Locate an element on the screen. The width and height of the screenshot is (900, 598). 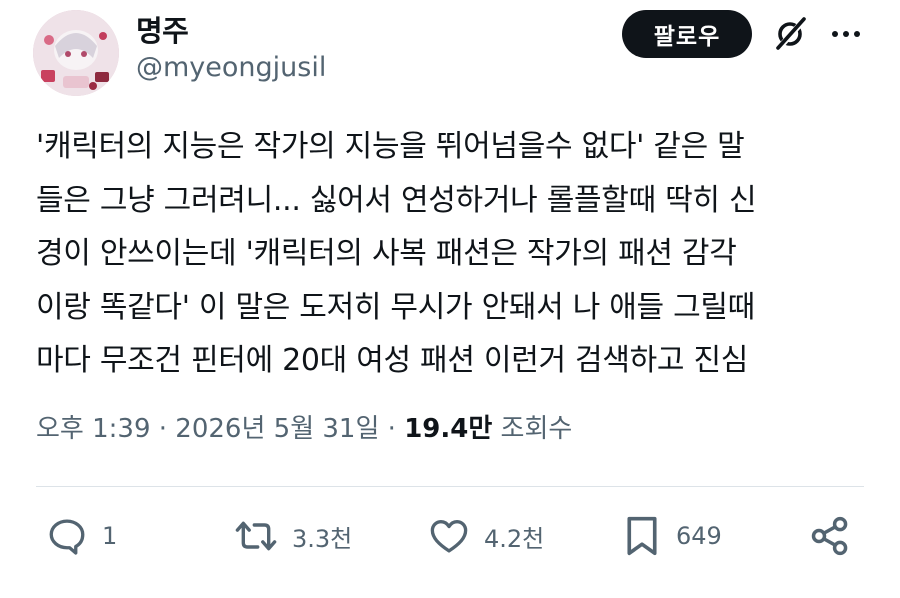
bookmark-button: 649 is located at coordinates (672, 536).